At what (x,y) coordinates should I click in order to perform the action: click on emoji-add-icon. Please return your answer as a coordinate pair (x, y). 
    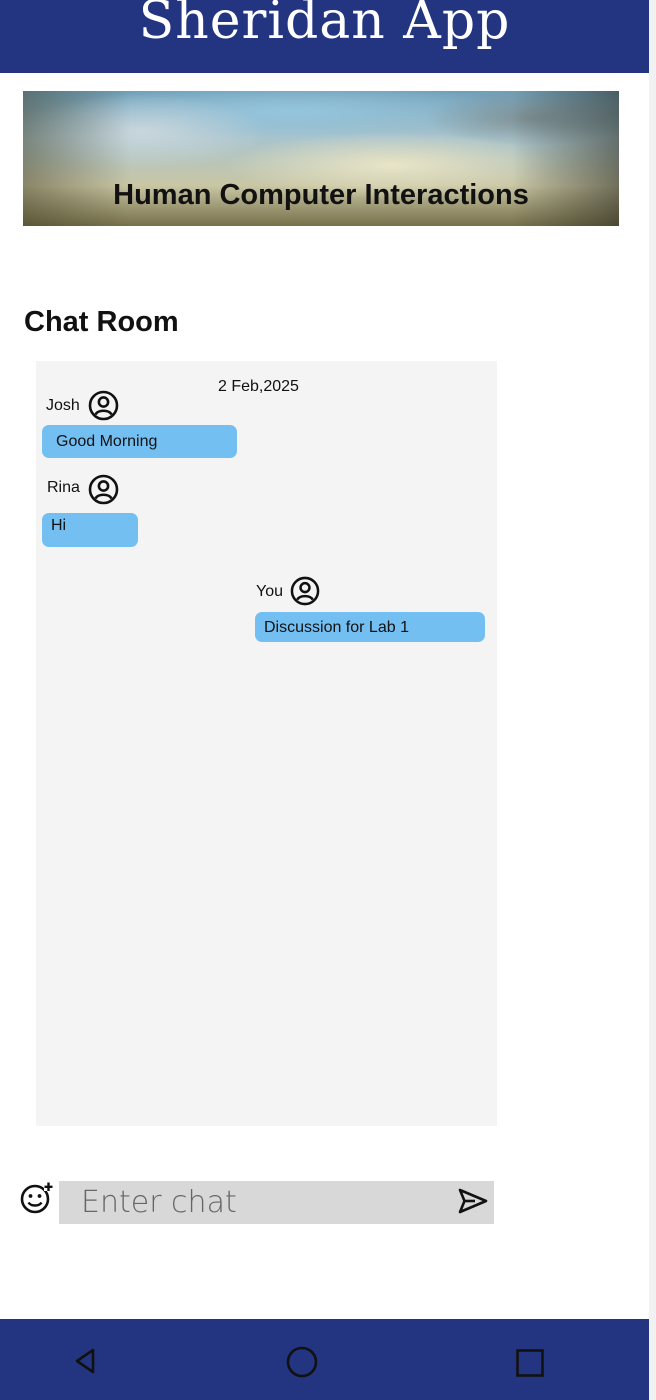
    Looking at the image, I should click on (36, 1198).